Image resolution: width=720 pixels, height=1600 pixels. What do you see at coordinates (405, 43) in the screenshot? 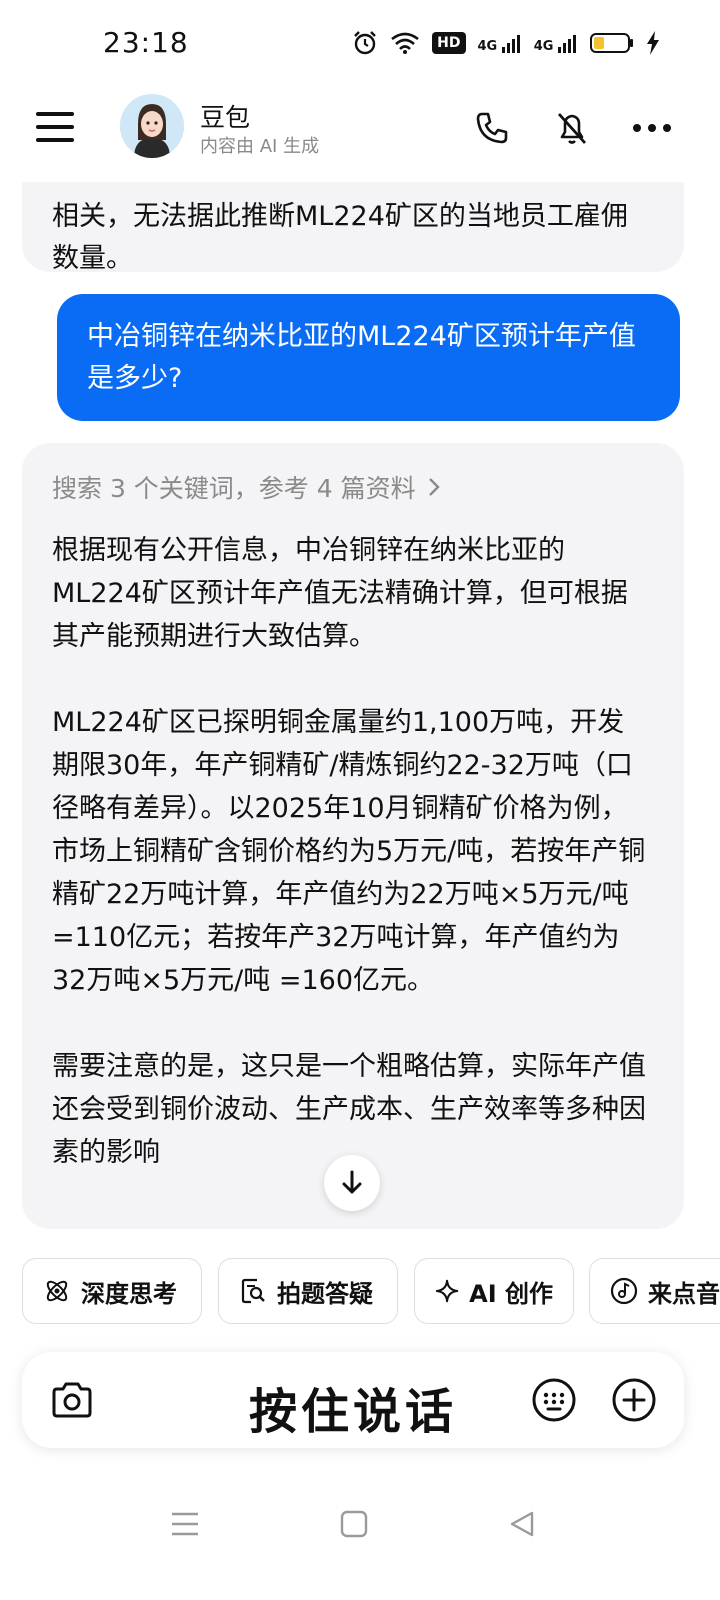
I see `wifi-icon` at bounding box center [405, 43].